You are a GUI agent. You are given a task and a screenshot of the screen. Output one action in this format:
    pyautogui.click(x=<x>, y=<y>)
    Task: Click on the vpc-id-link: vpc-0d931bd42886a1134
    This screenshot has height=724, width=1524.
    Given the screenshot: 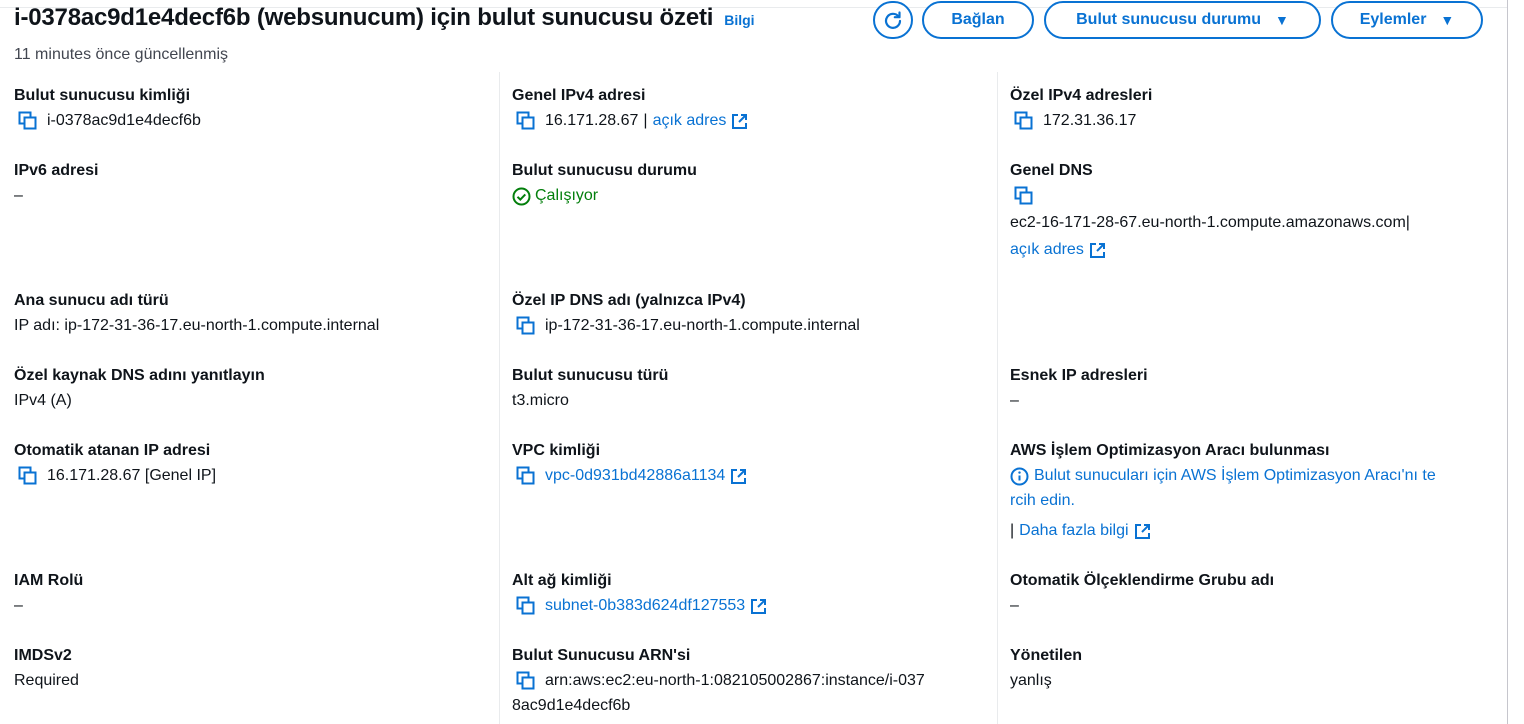 What is the action you would take?
    pyautogui.click(x=635, y=476)
    